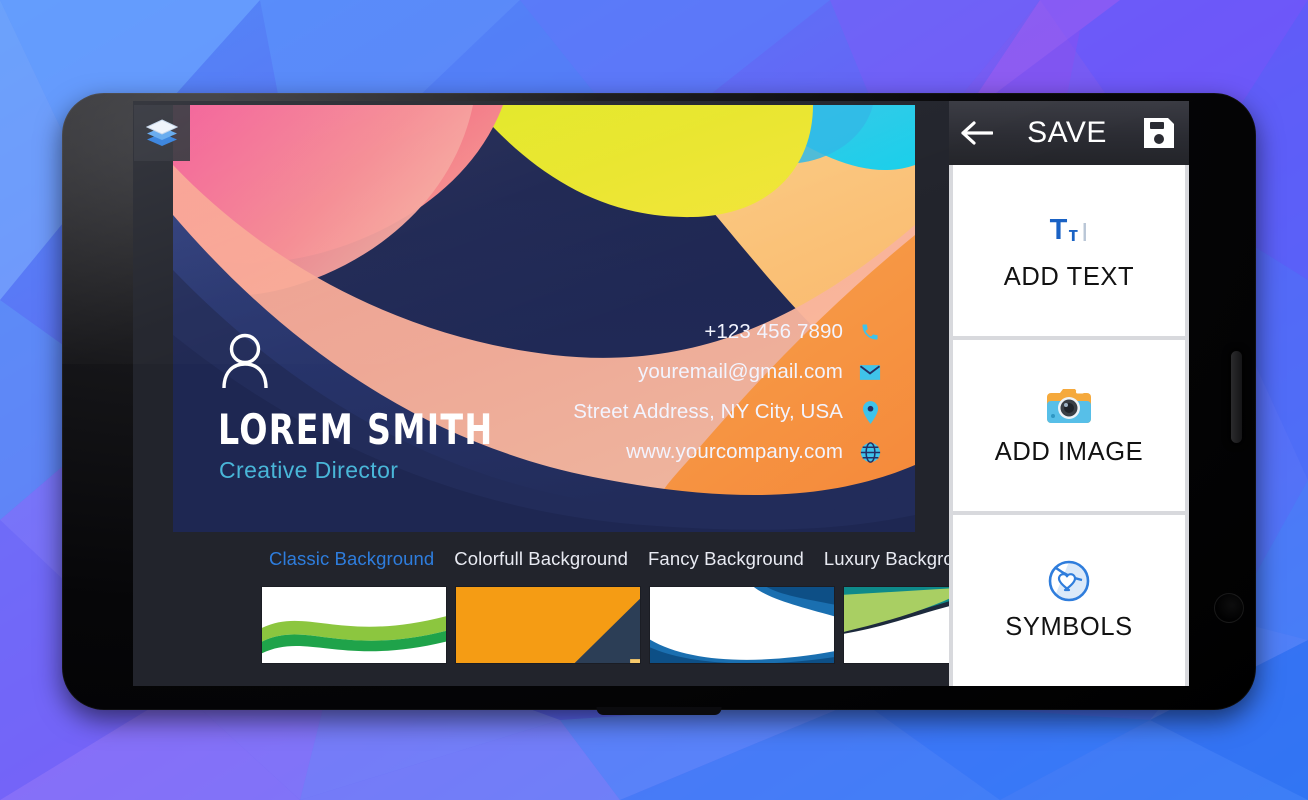 The height and width of the screenshot is (800, 1308). I want to click on card-role: Creative Director, so click(309, 470).